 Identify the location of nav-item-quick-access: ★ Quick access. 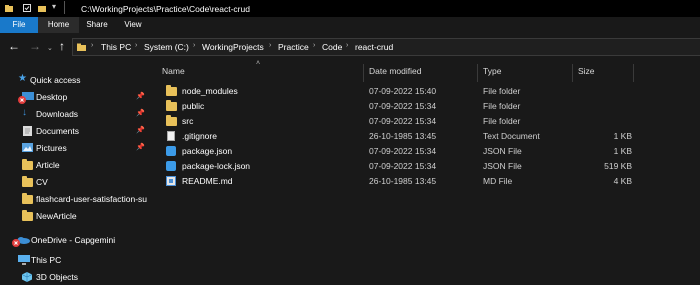
(75, 80).